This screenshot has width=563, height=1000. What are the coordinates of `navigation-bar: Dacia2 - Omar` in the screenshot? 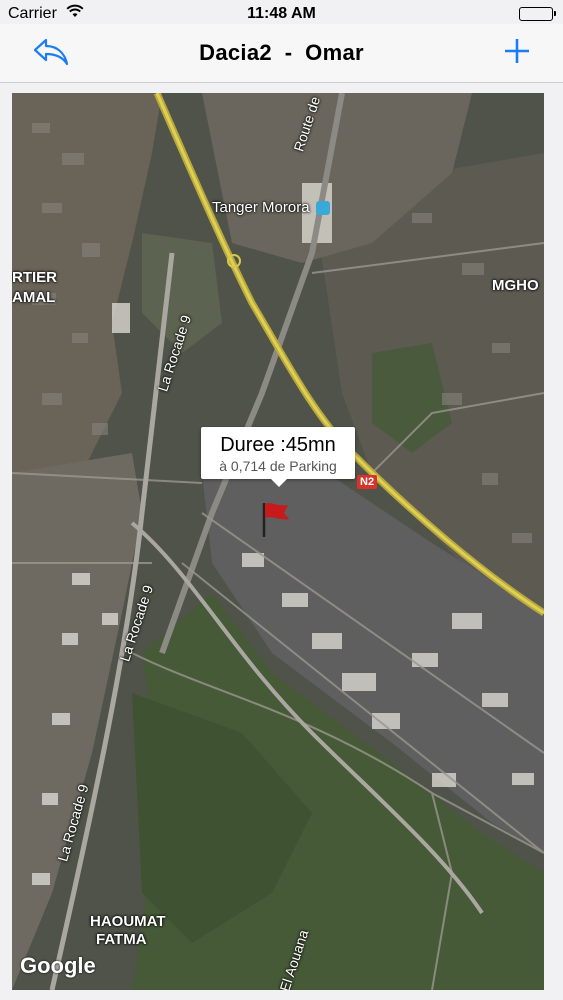 It's located at (281, 53).